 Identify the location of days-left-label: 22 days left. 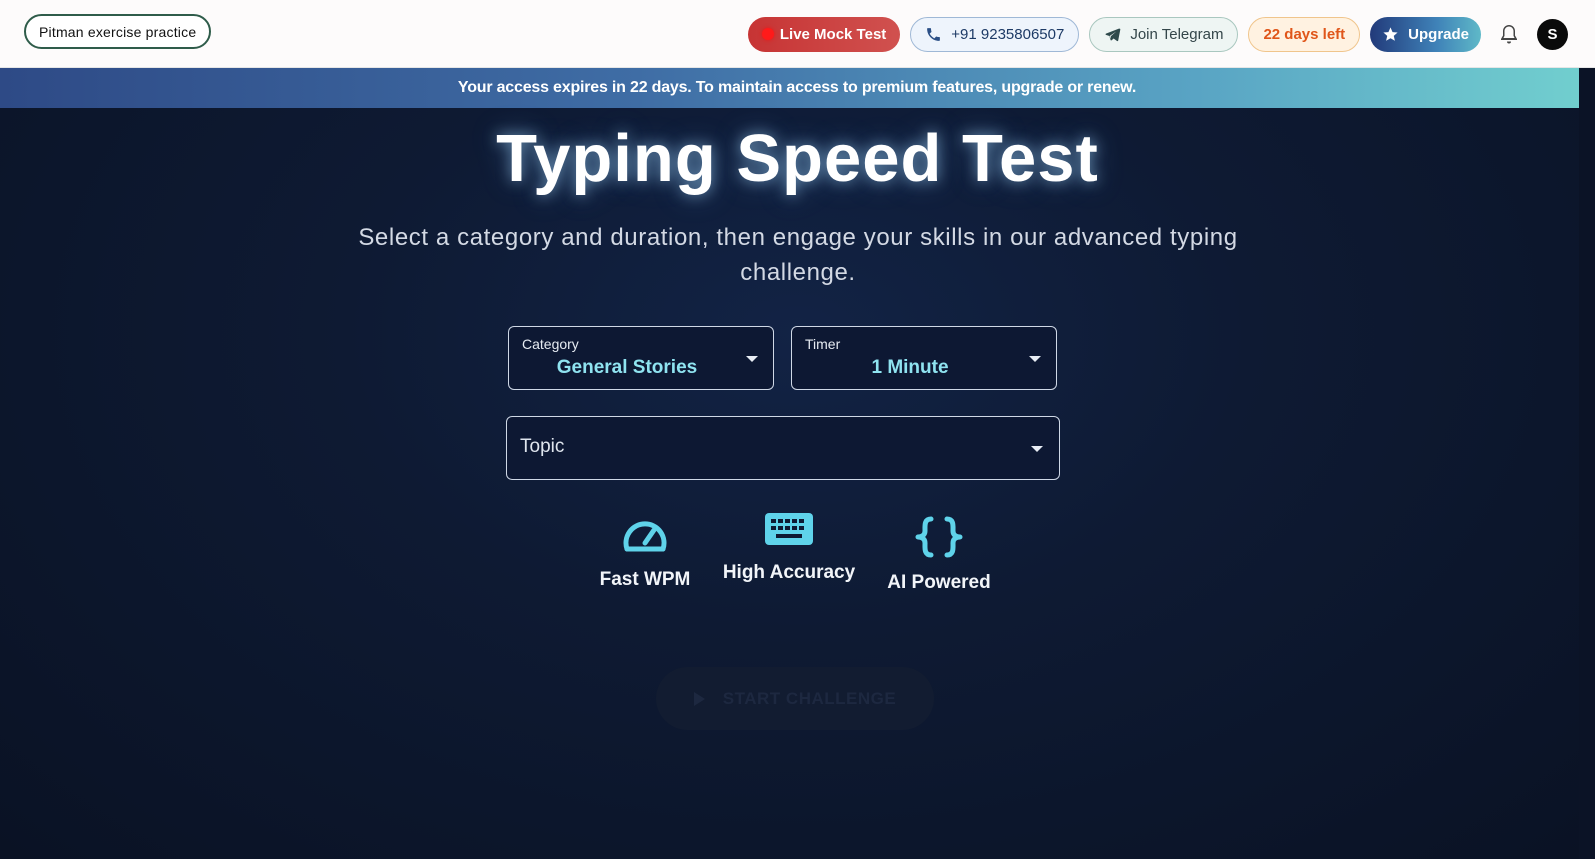
(1304, 34).